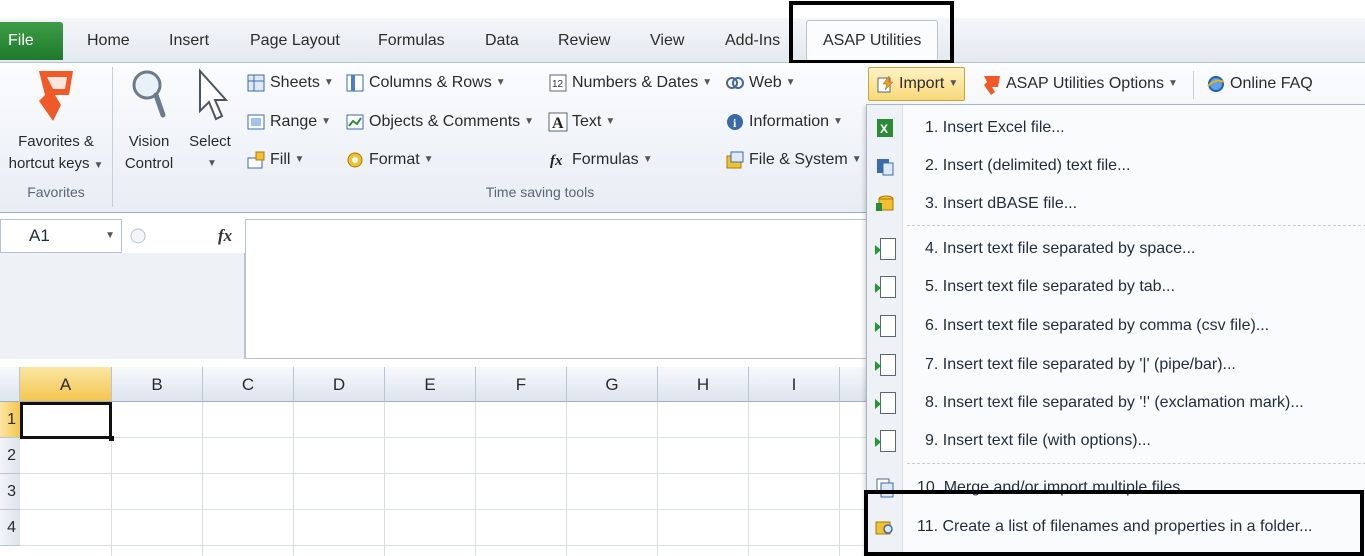 The image size is (1365, 556). I want to click on column-header: A, so click(66, 384).